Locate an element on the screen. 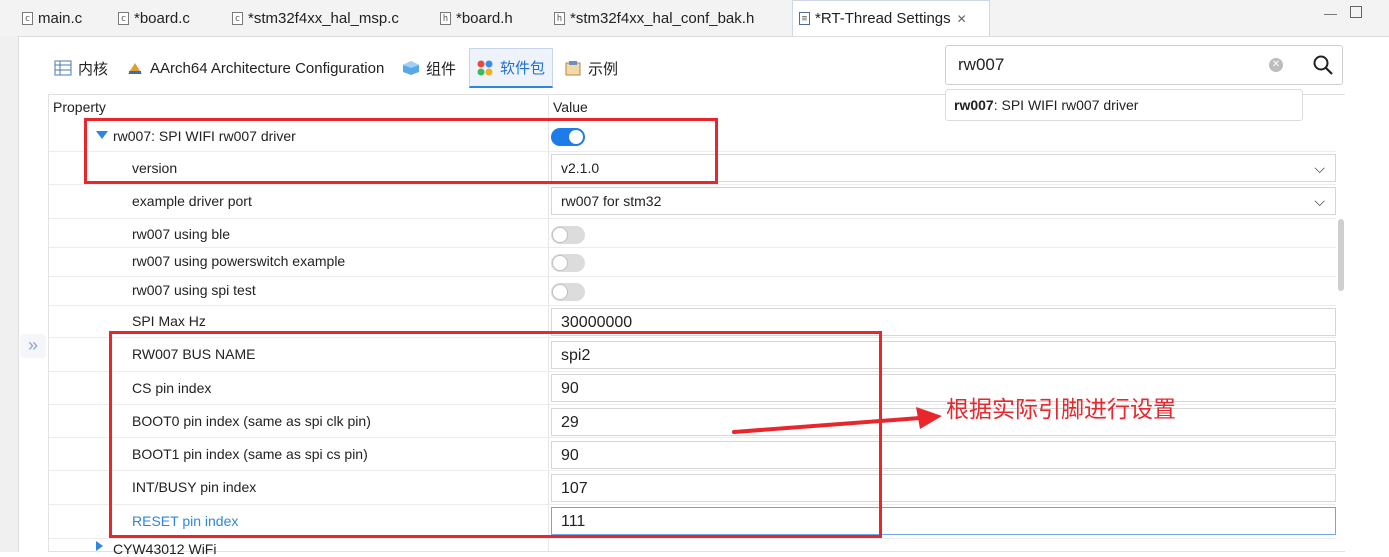 The height and width of the screenshot is (557, 1389). tab-label: 组件 is located at coordinates (441, 69).